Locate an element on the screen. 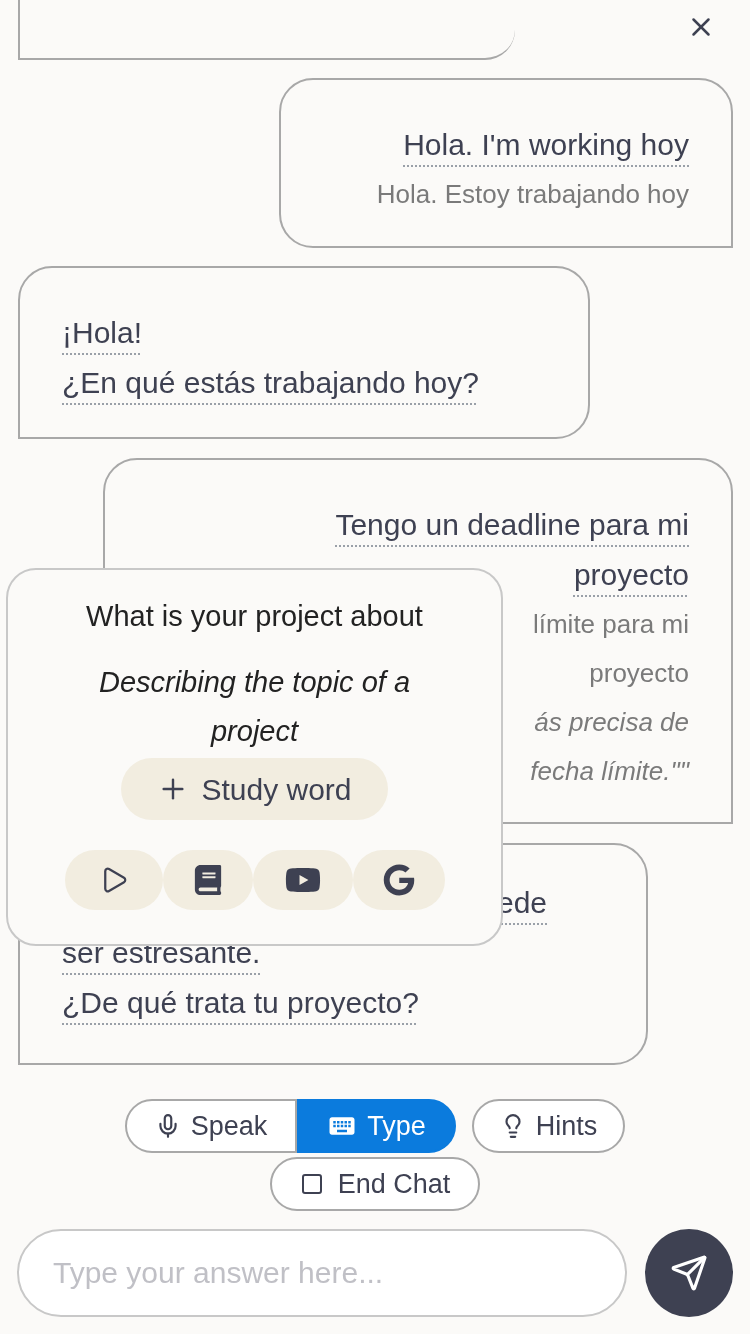 The height and width of the screenshot is (1334, 750). note-text: ás precisa de is located at coordinates (611, 722).